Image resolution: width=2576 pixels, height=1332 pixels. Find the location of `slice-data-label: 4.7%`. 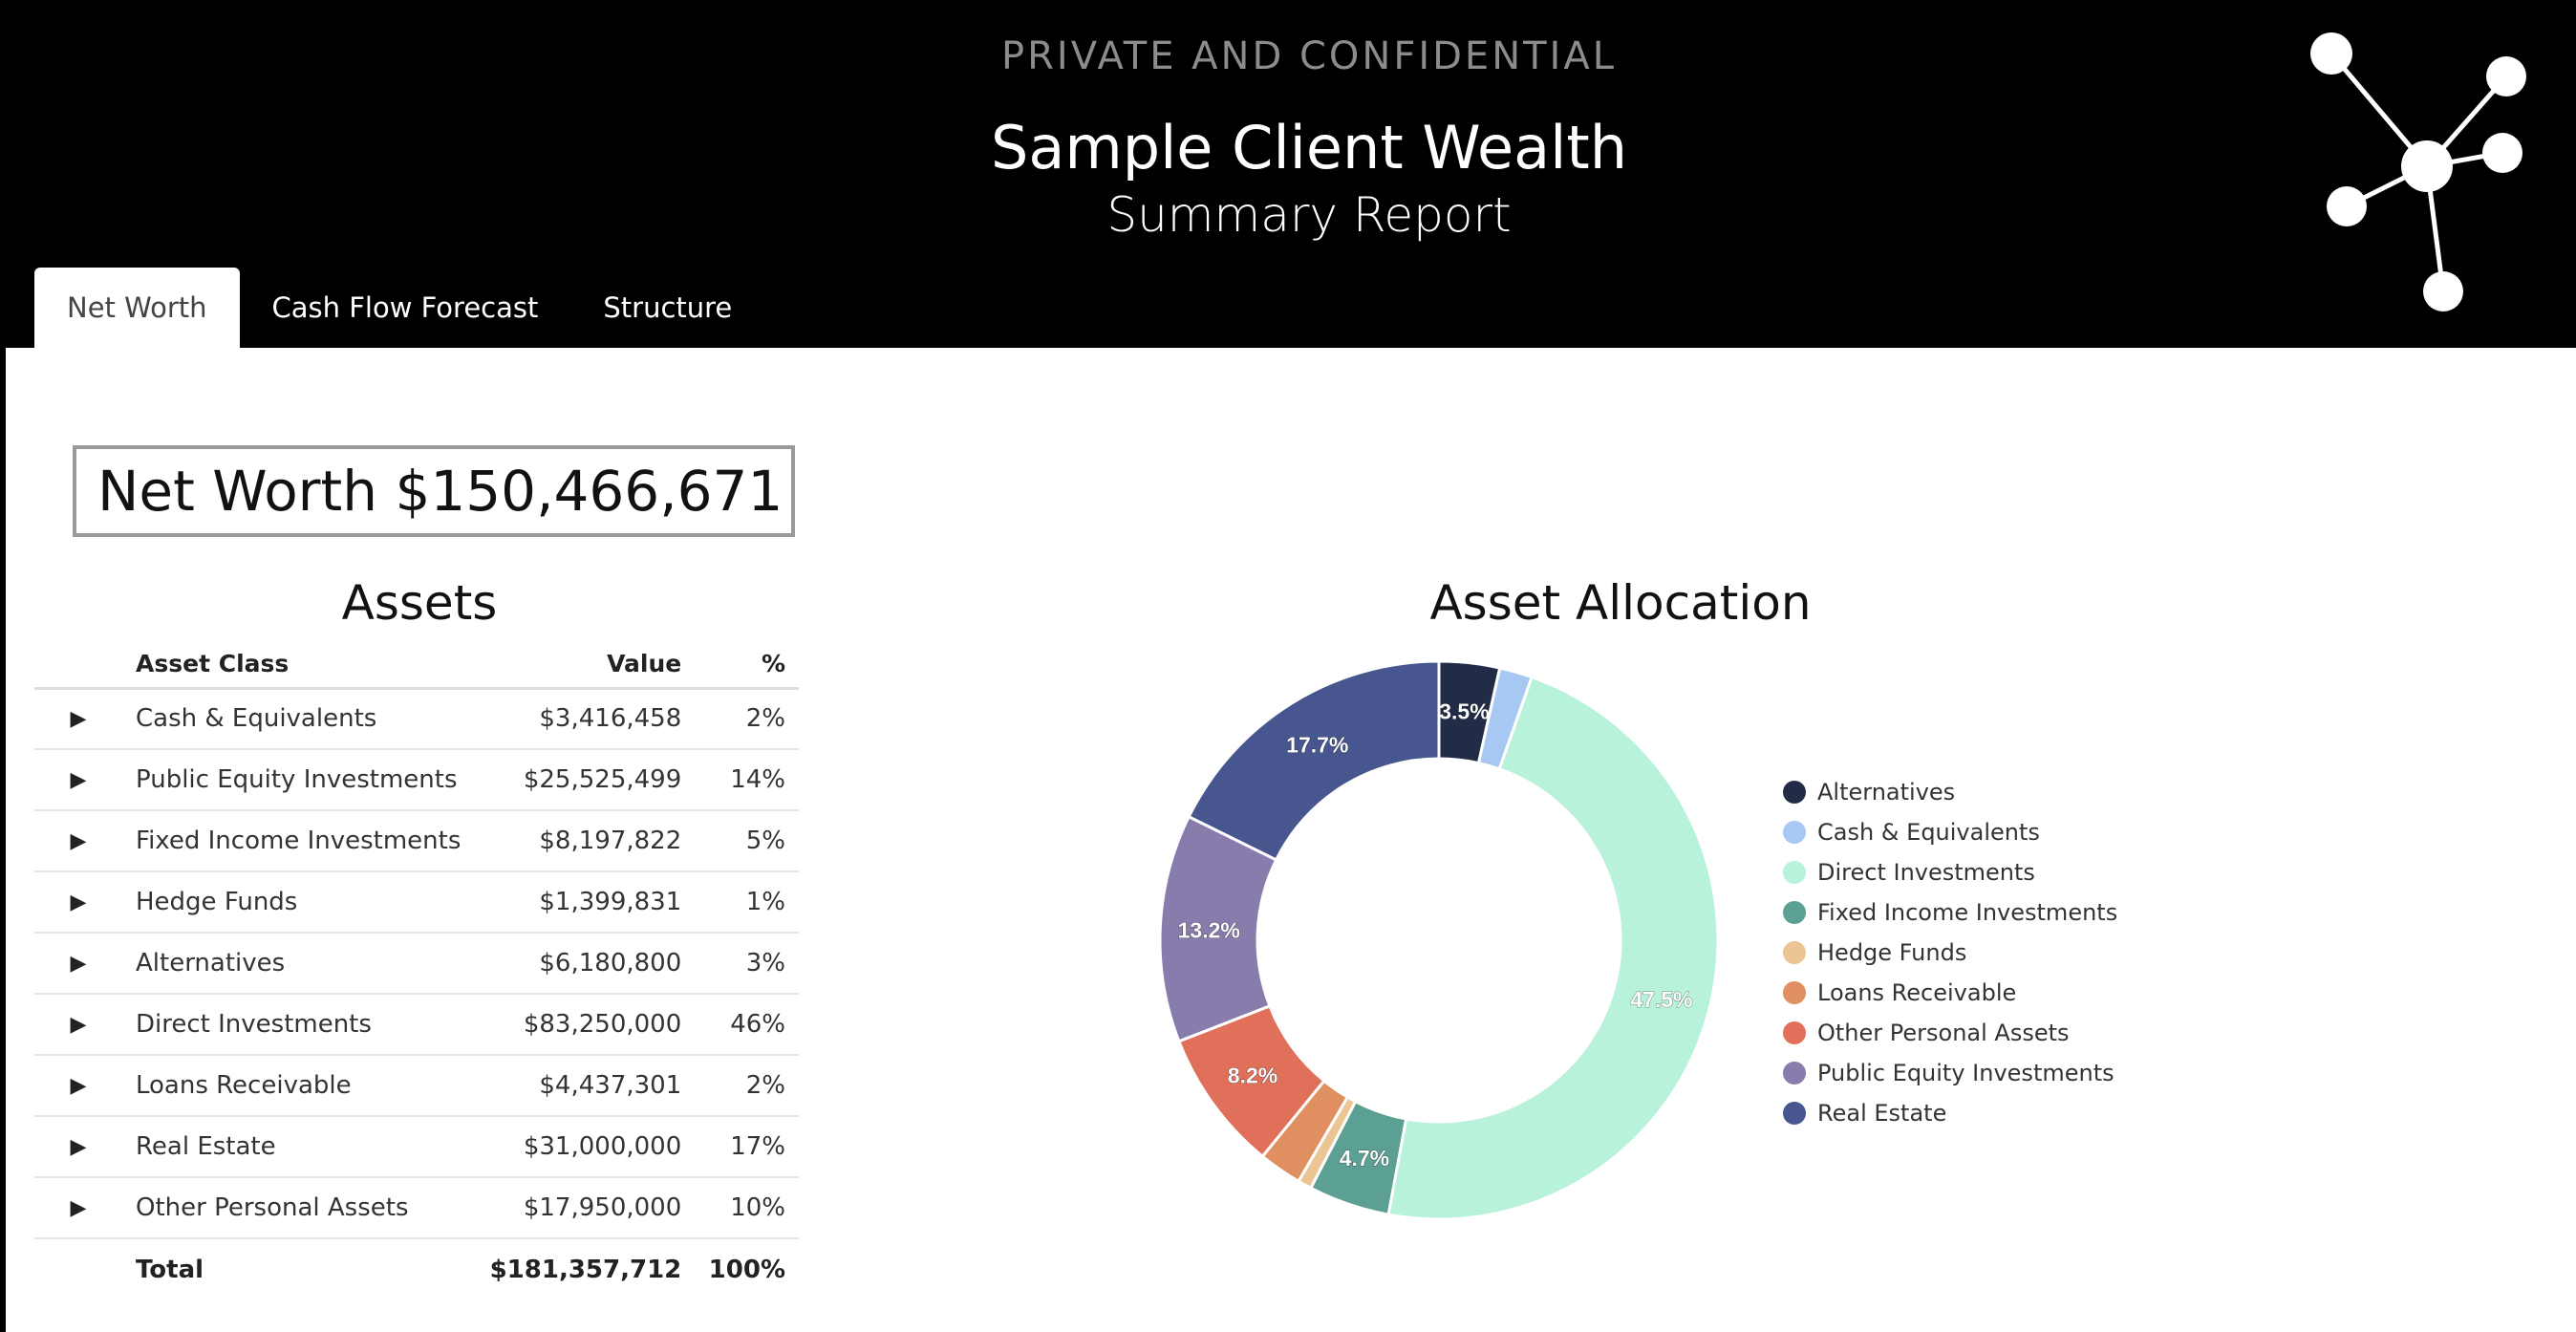

slice-data-label: 4.7% is located at coordinates (1364, 1158).